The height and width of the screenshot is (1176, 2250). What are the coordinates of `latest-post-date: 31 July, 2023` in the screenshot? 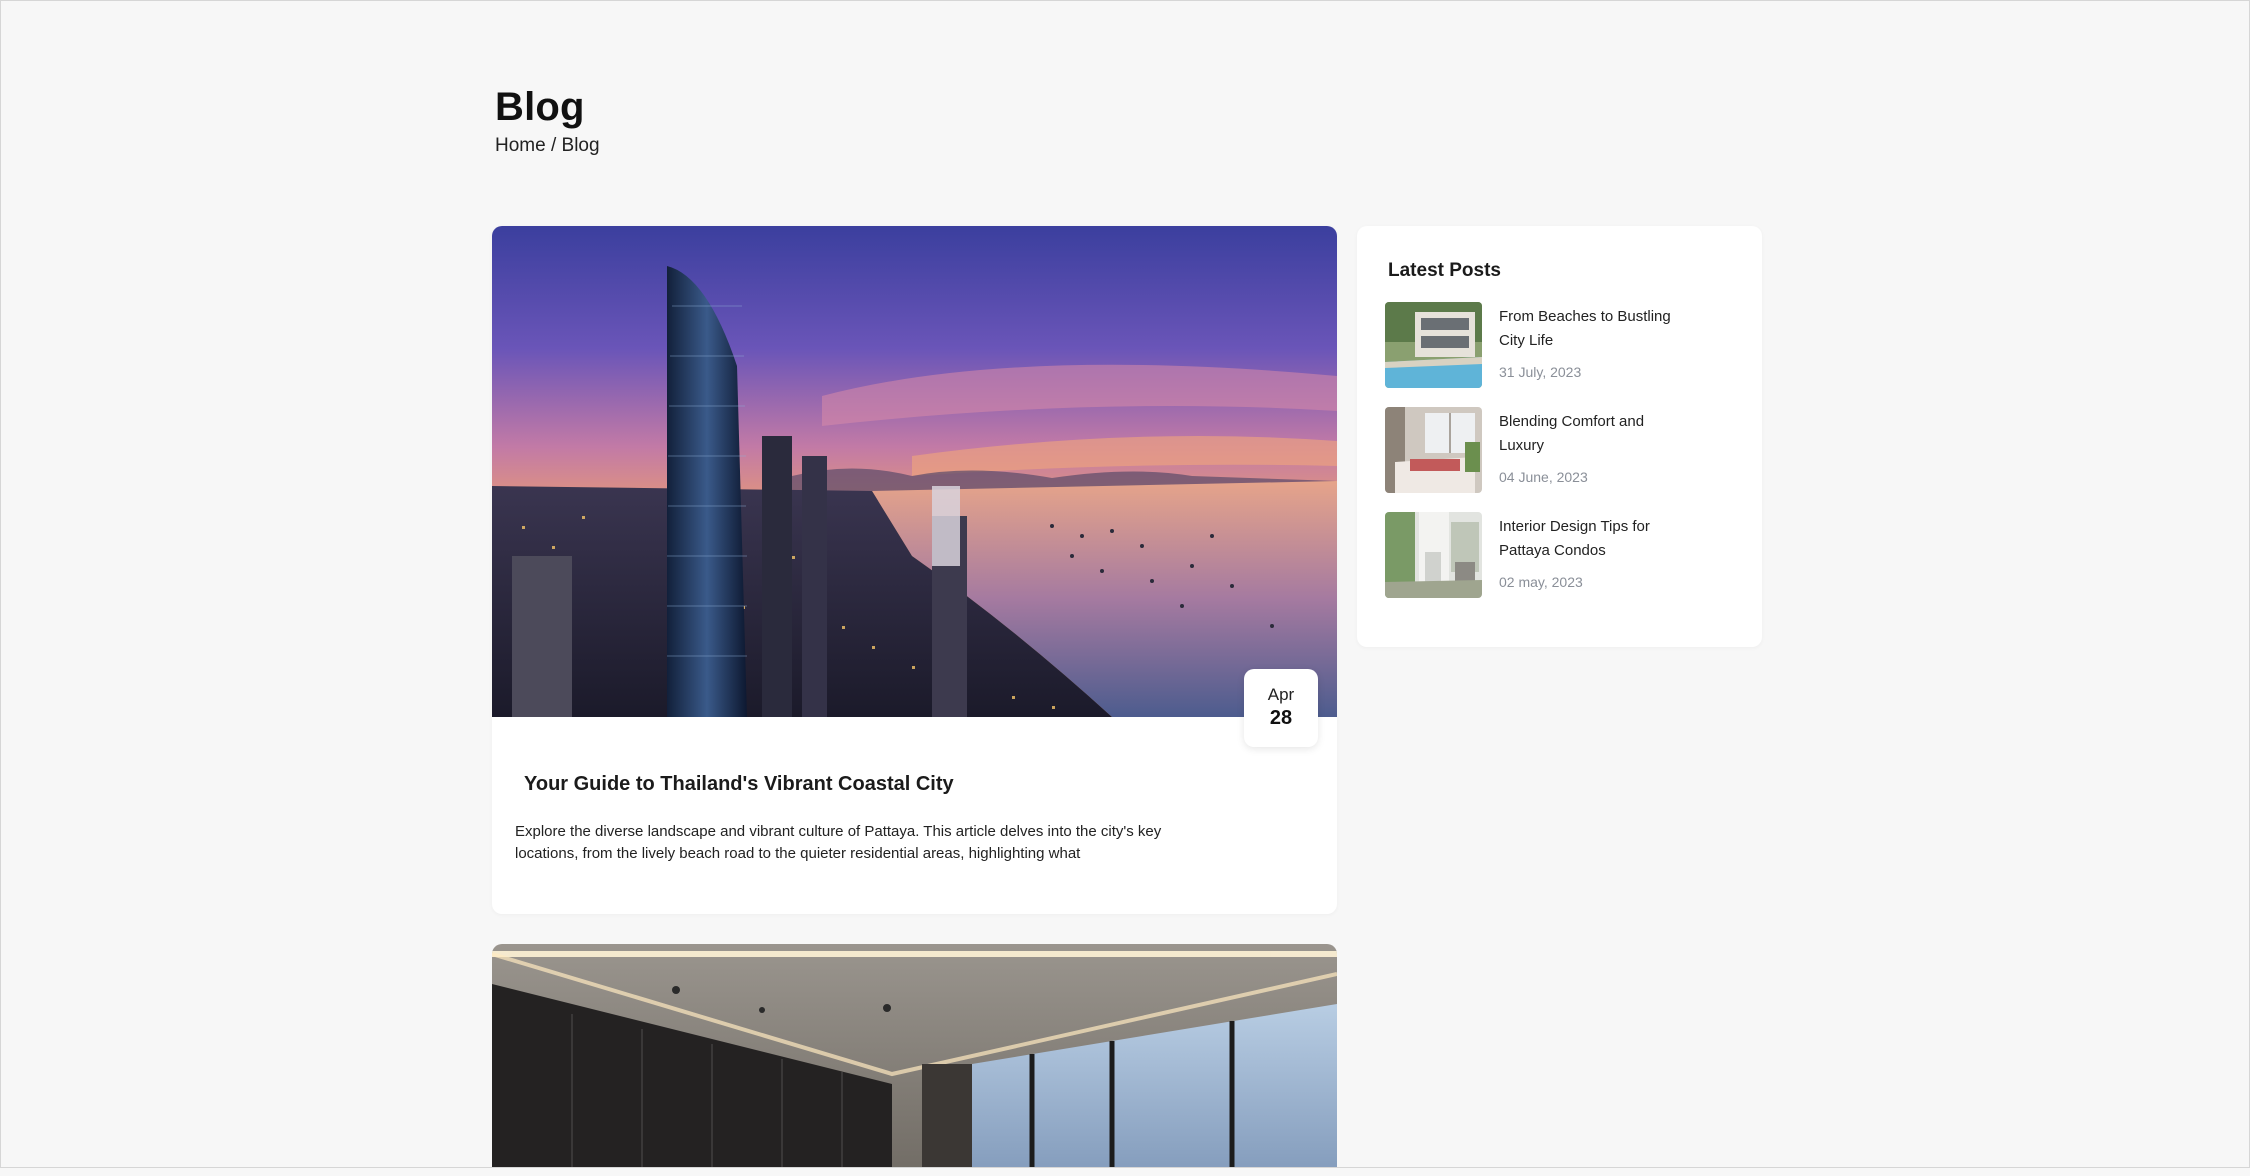 It's located at (1540, 372).